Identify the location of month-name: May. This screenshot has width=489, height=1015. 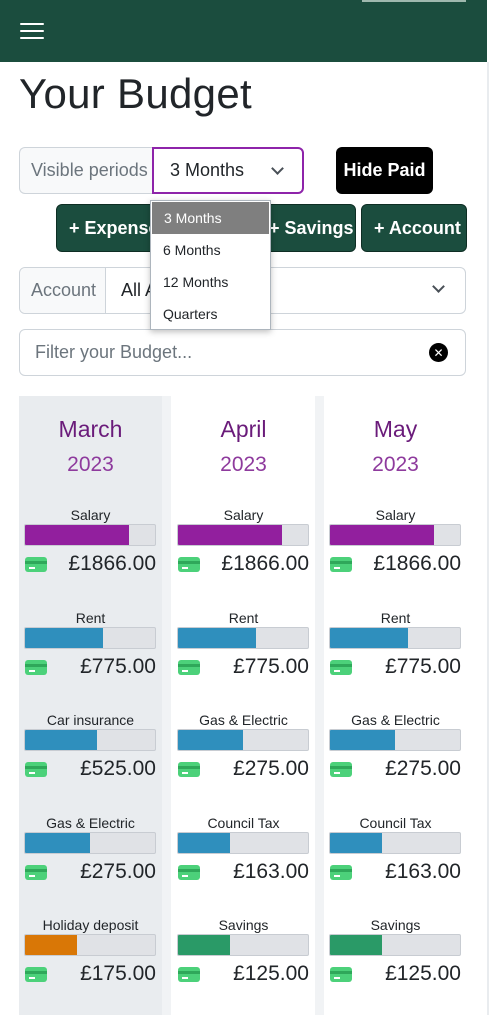
(395, 429).